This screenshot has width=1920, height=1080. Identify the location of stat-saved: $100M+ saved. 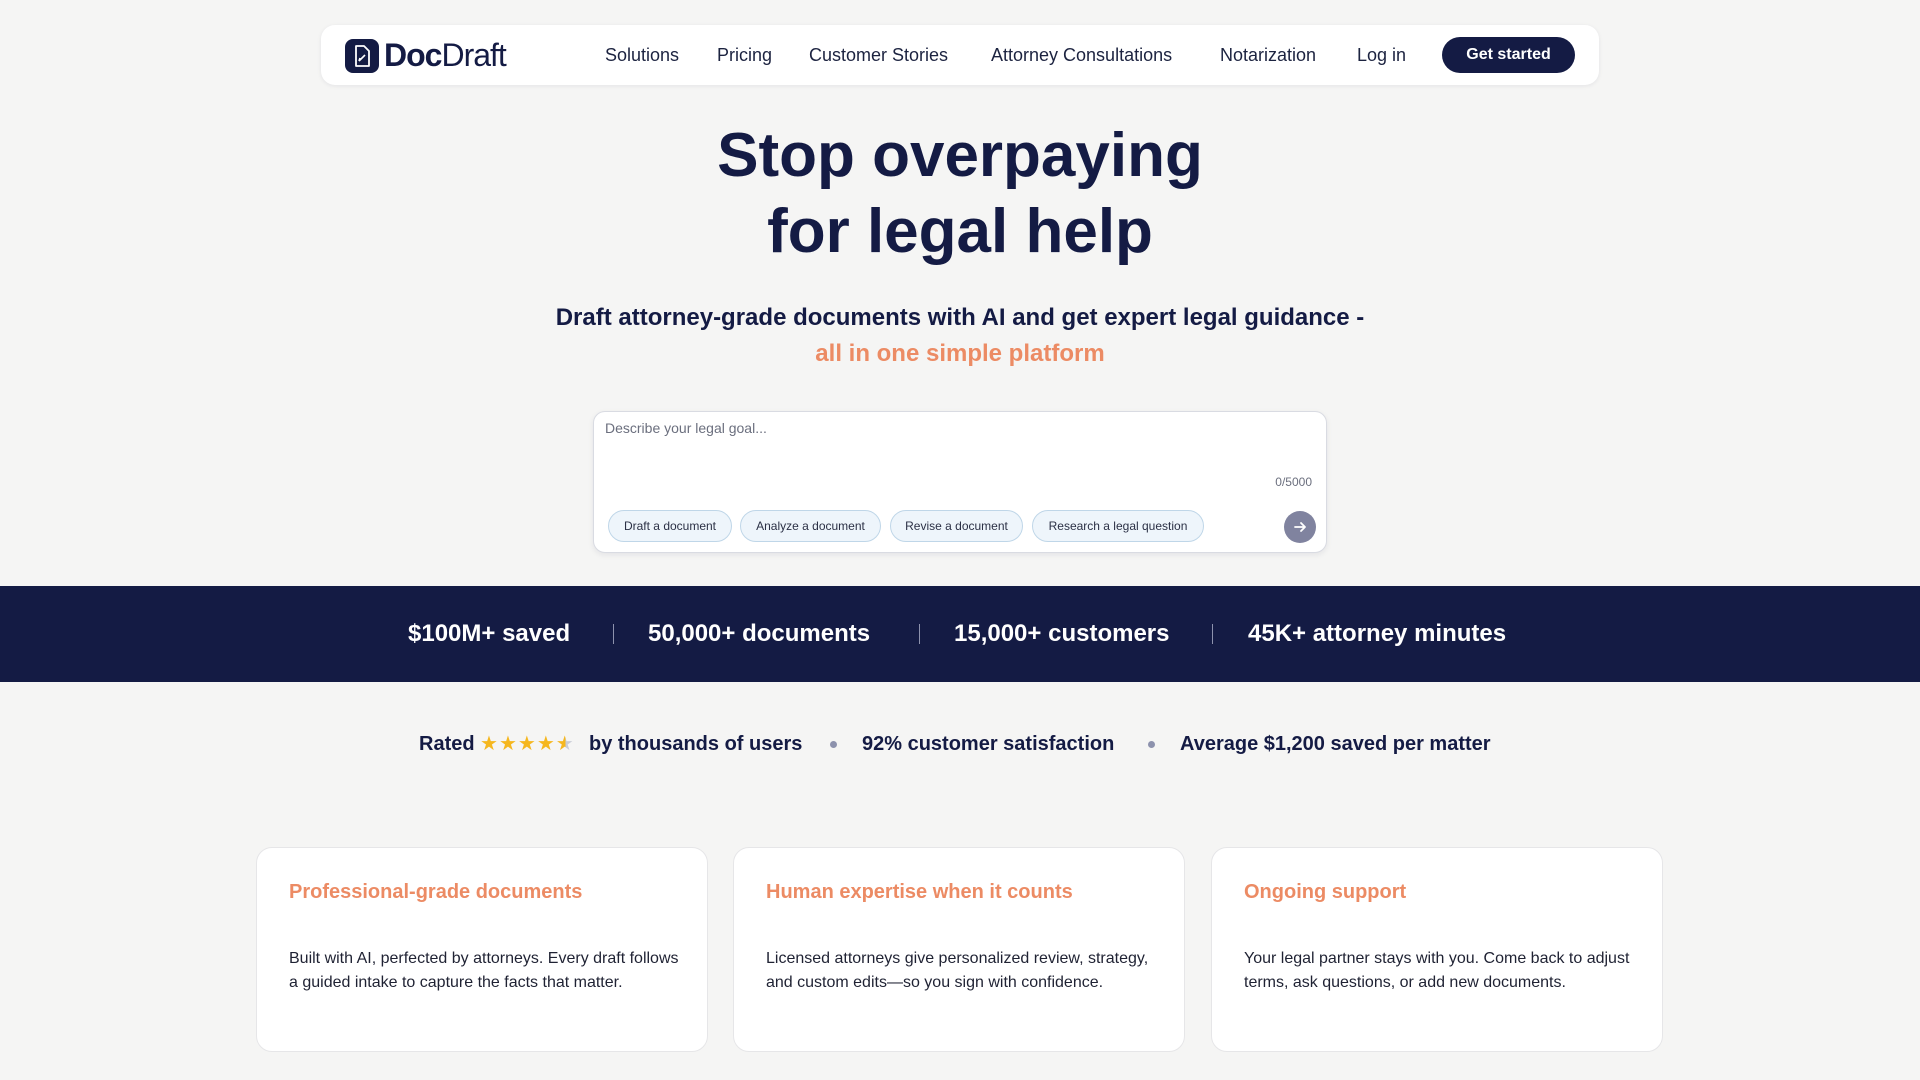
(489, 633).